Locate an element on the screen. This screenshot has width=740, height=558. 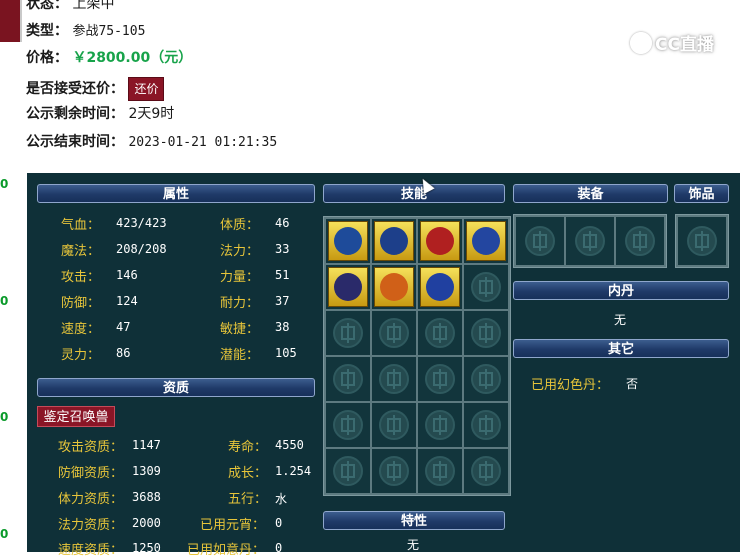
attr-label: 力量： is located at coordinates (240, 277).